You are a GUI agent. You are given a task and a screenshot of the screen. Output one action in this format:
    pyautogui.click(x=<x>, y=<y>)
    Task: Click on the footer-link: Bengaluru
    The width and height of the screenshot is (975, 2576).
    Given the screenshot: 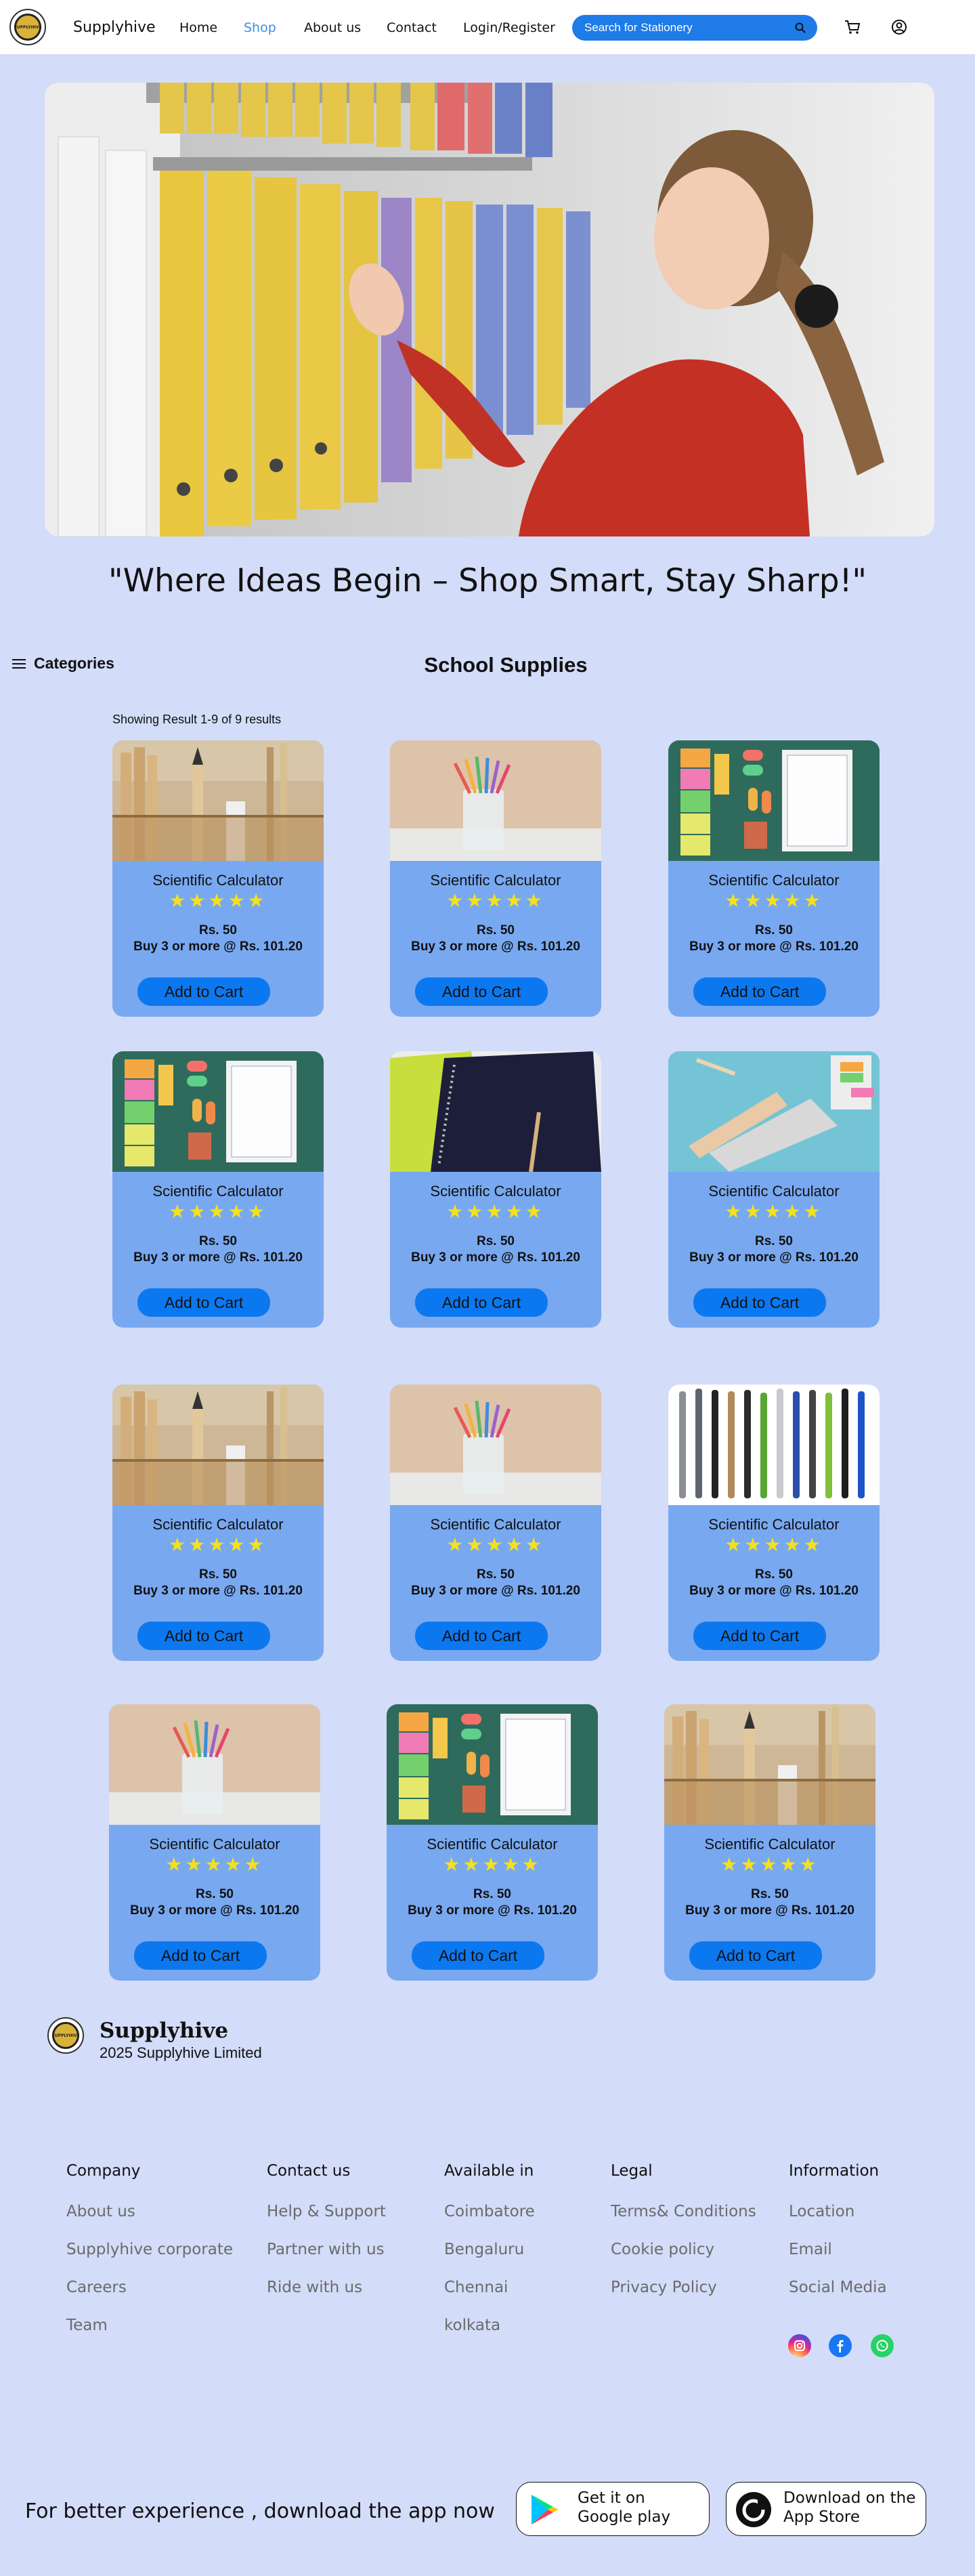 What is the action you would take?
    pyautogui.click(x=489, y=2250)
    